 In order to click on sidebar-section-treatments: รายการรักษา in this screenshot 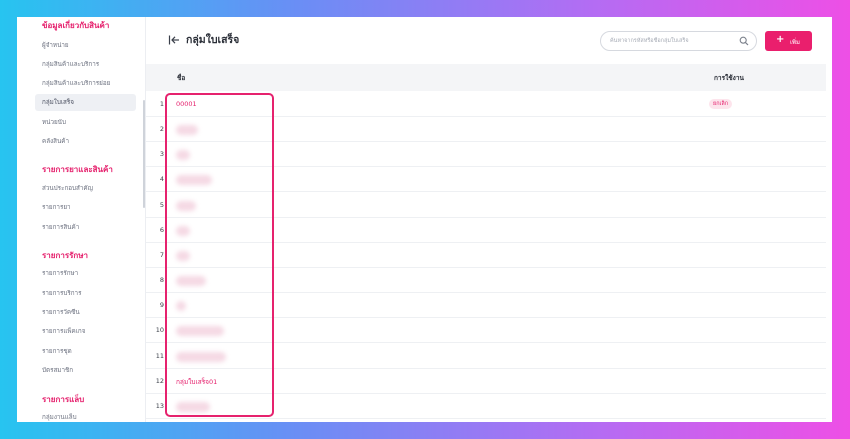, I will do `click(65, 255)`.